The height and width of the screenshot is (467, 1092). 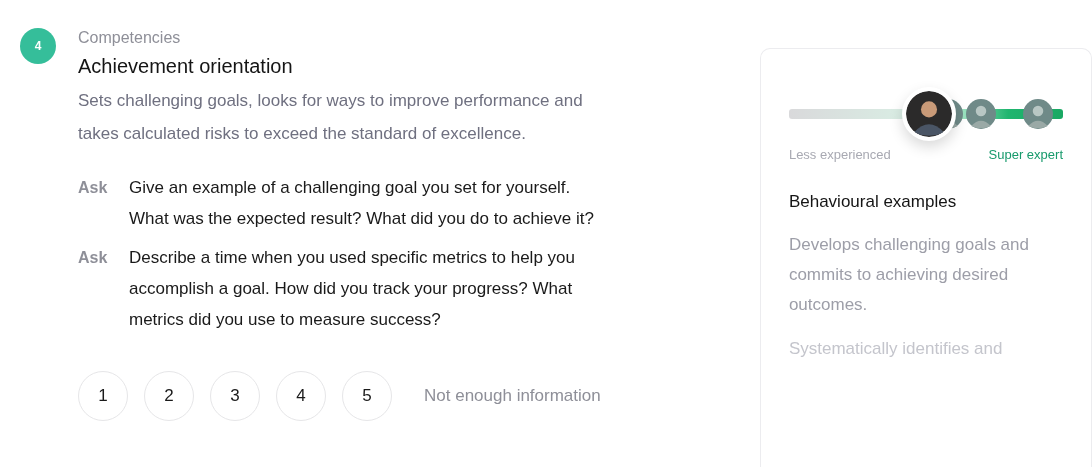 I want to click on rating-option: 2, so click(x=169, y=396).